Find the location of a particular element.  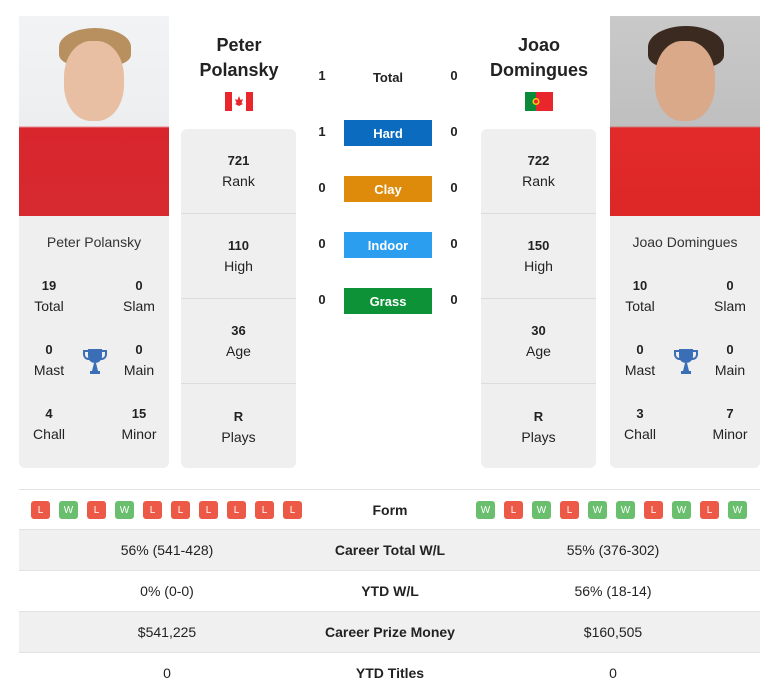

player2-last-name: Domingues is located at coordinates (538, 70).